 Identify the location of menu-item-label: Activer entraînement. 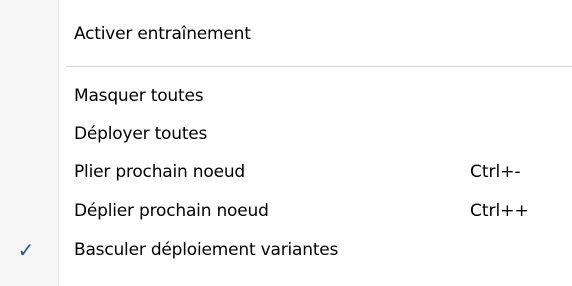
(162, 34).